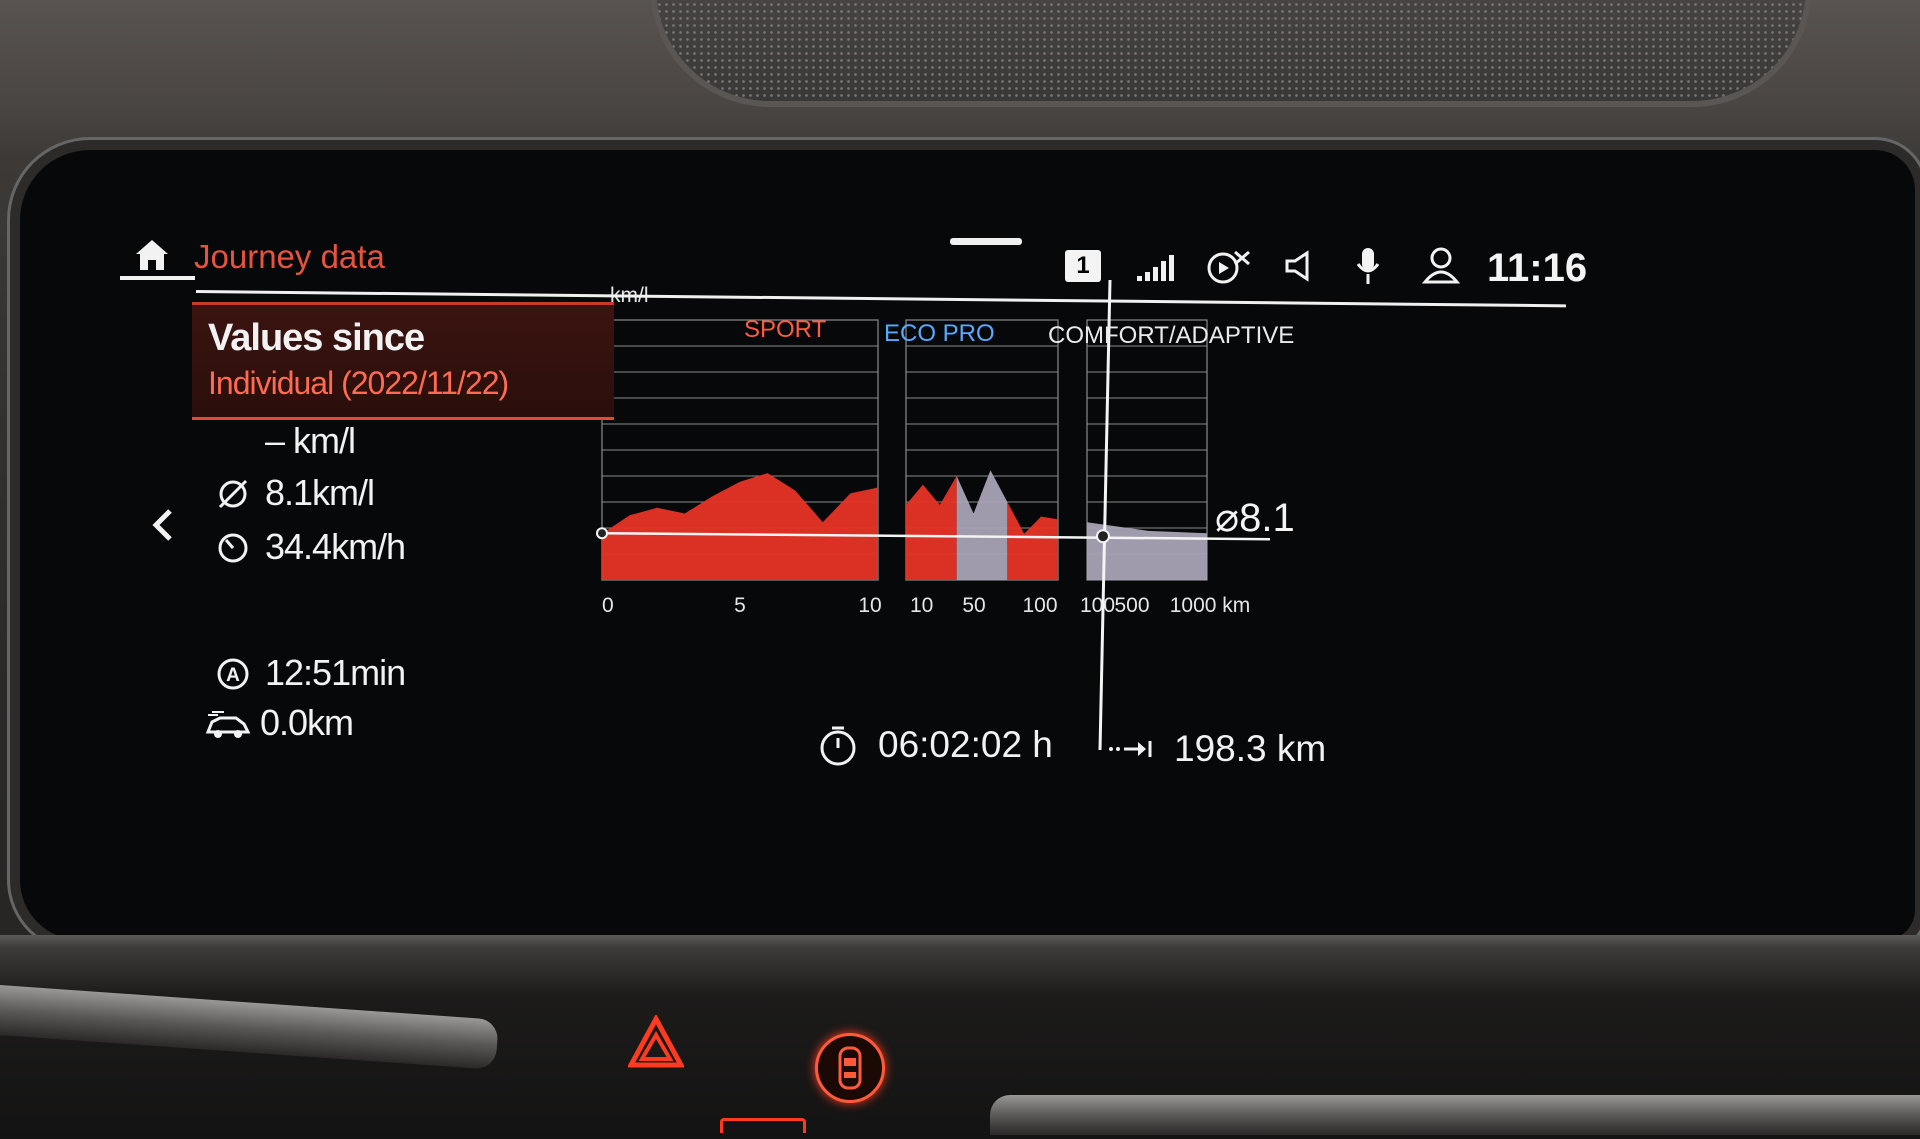 The height and width of the screenshot is (1139, 1920). What do you see at coordinates (1105, 515) in the screenshot?
I see `position-cursor` at bounding box center [1105, 515].